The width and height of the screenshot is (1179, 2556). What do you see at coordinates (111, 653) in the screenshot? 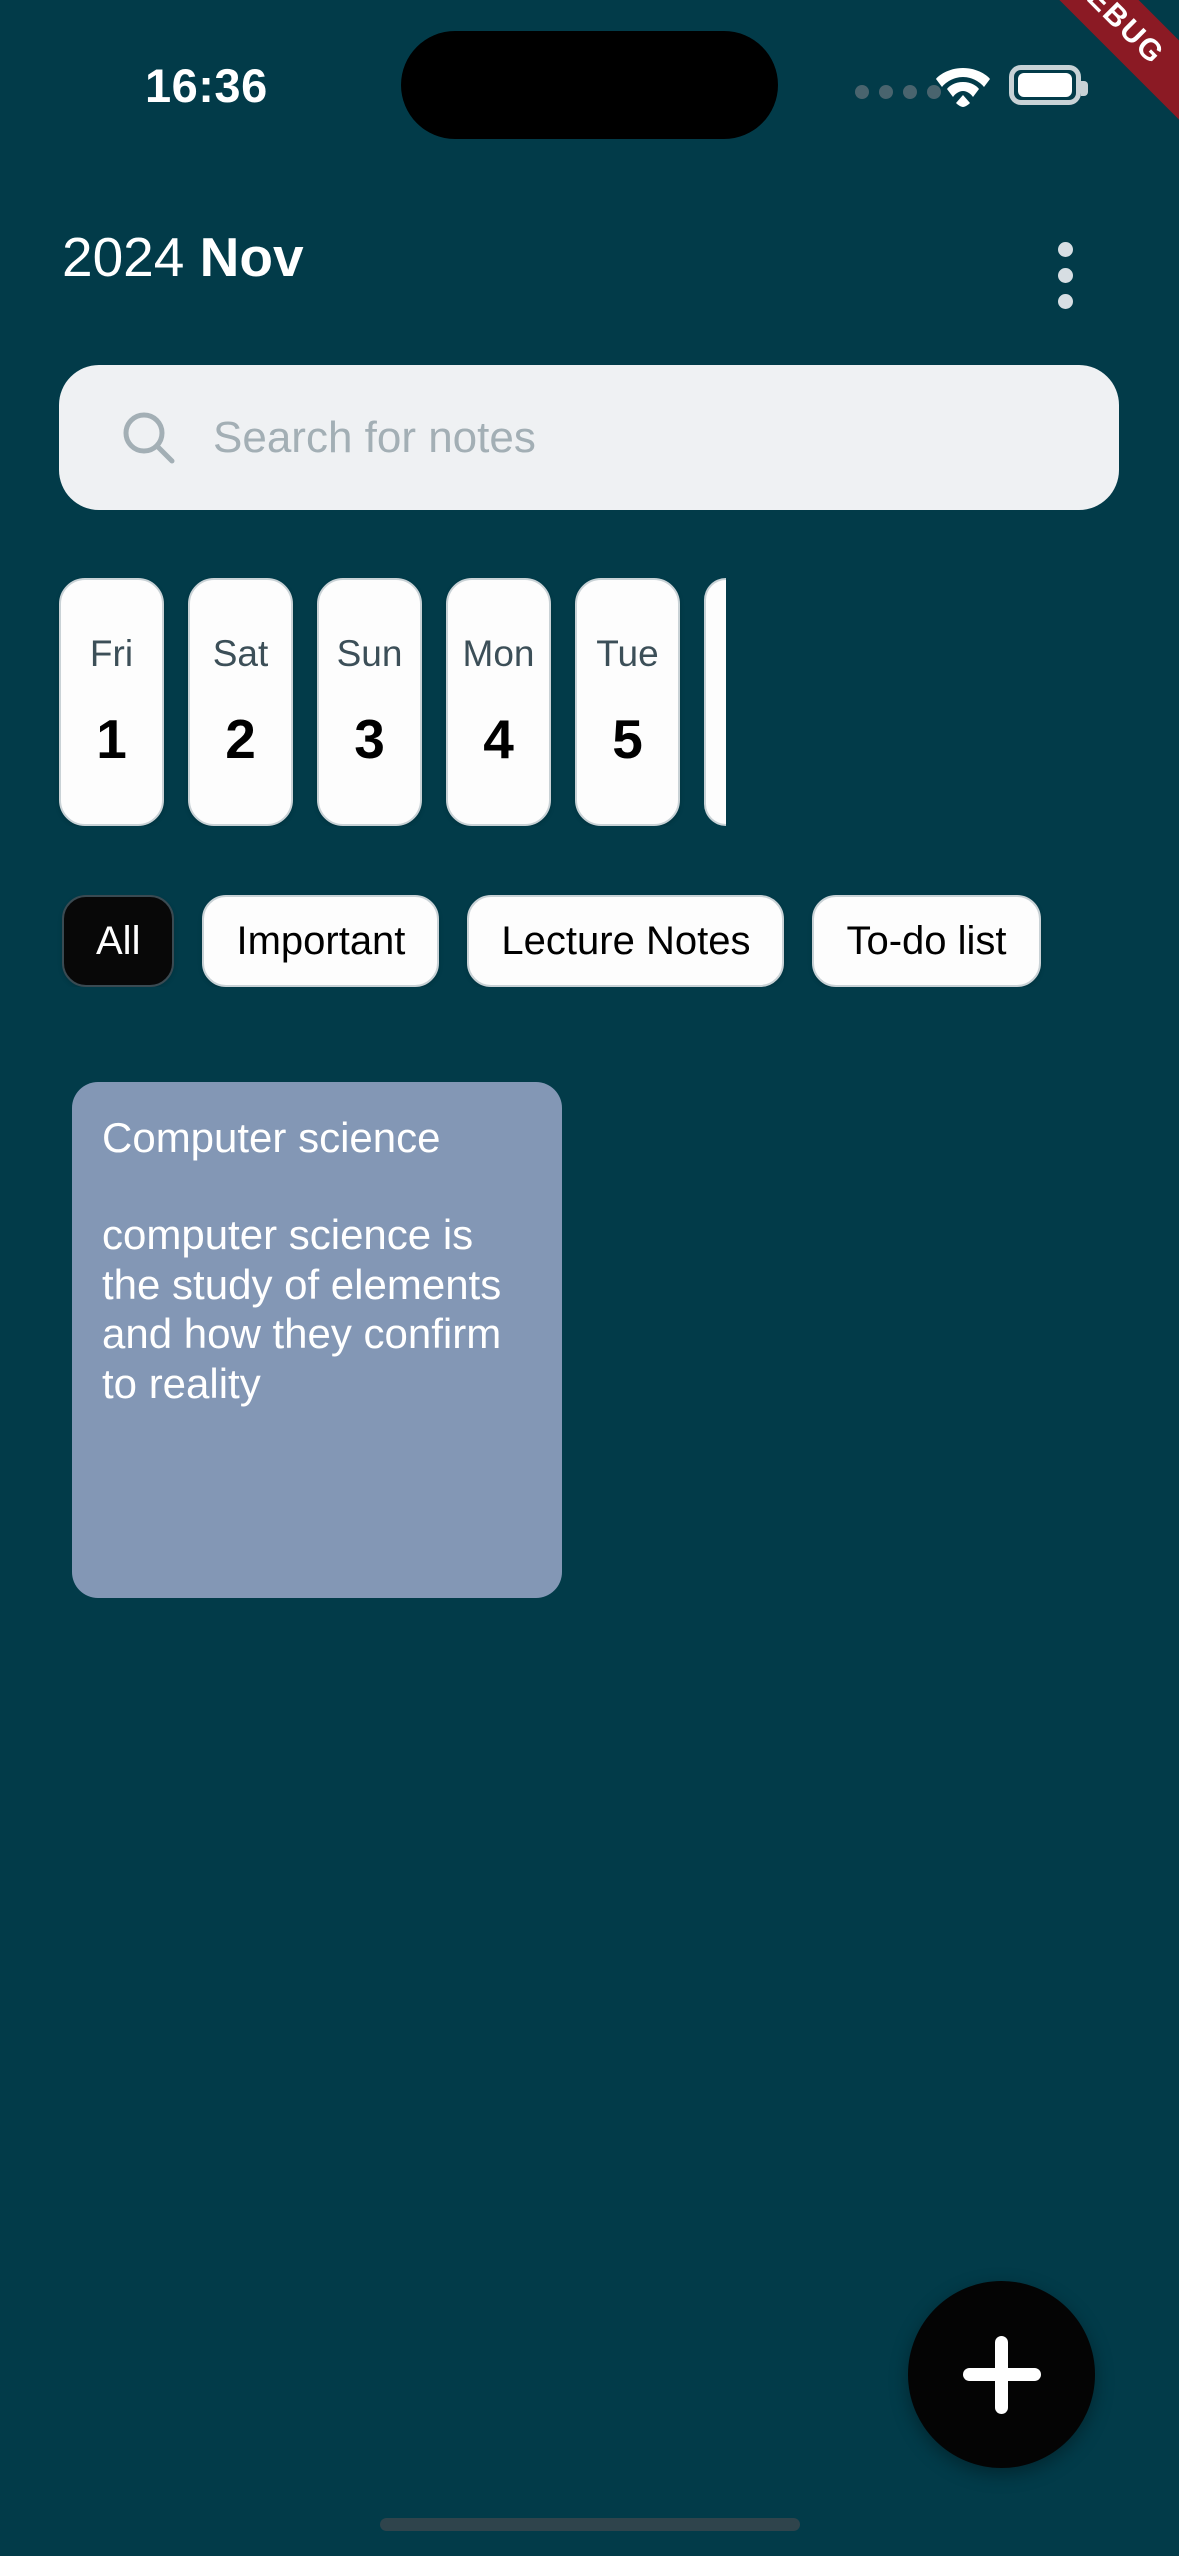
I see `date-card-dayname: Fri` at bounding box center [111, 653].